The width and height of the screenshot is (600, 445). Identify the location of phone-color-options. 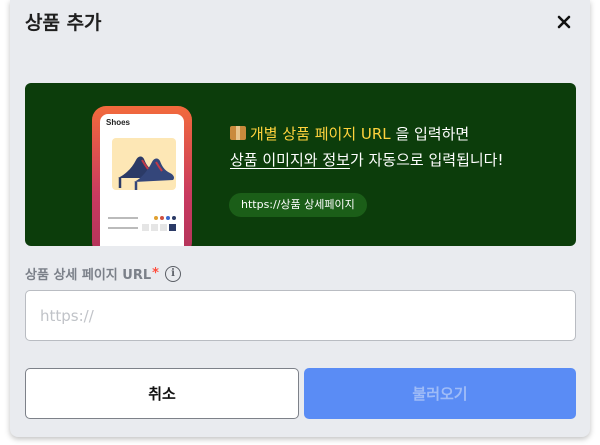
(144, 213).